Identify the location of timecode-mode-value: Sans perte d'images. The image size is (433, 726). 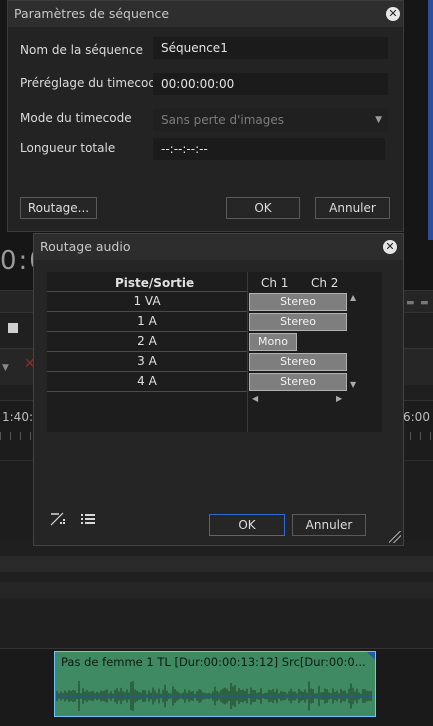
(223, 120).